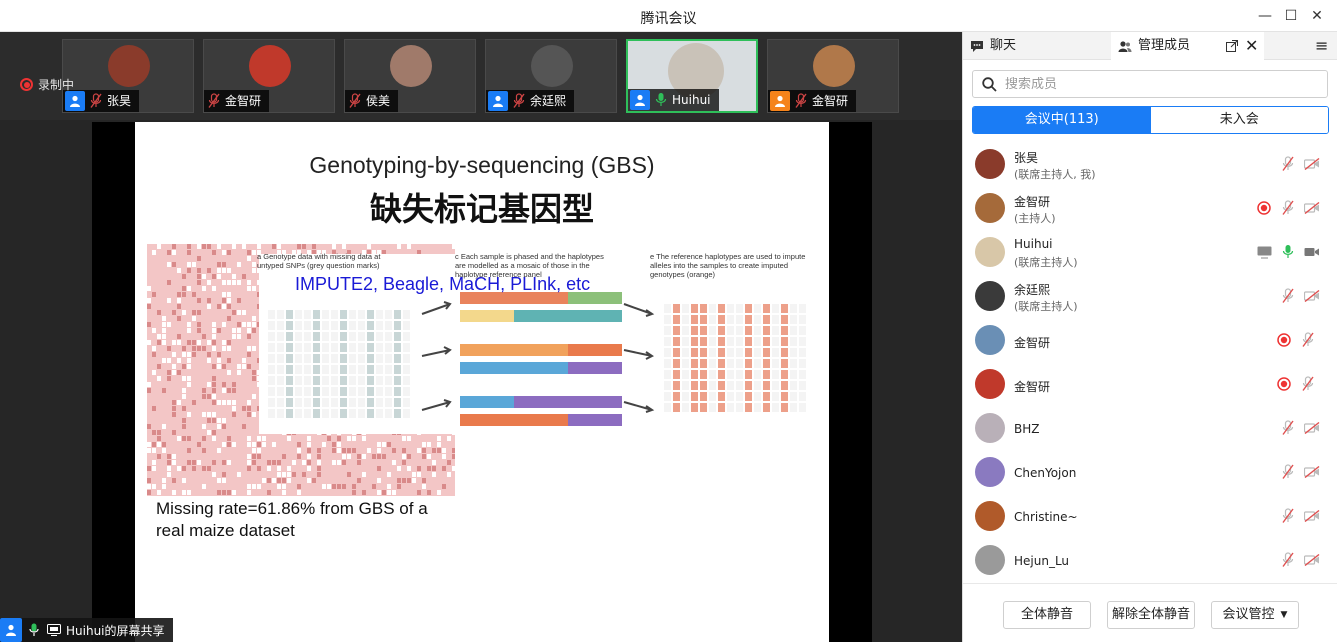 Image resolution: width=1337 pixels, height=642 pixels. I want to click on member-row: 张昊 (联席主持人, 我), so click(1150, 165).